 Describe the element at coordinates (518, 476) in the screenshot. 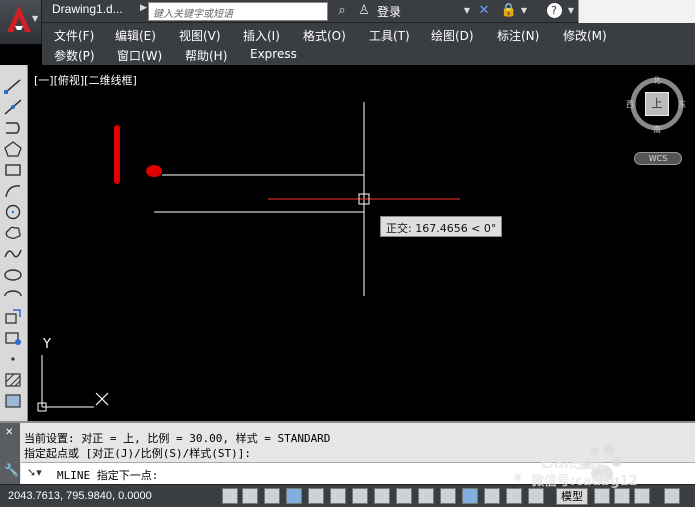

I see `wechat-icon: ◉` at that location.